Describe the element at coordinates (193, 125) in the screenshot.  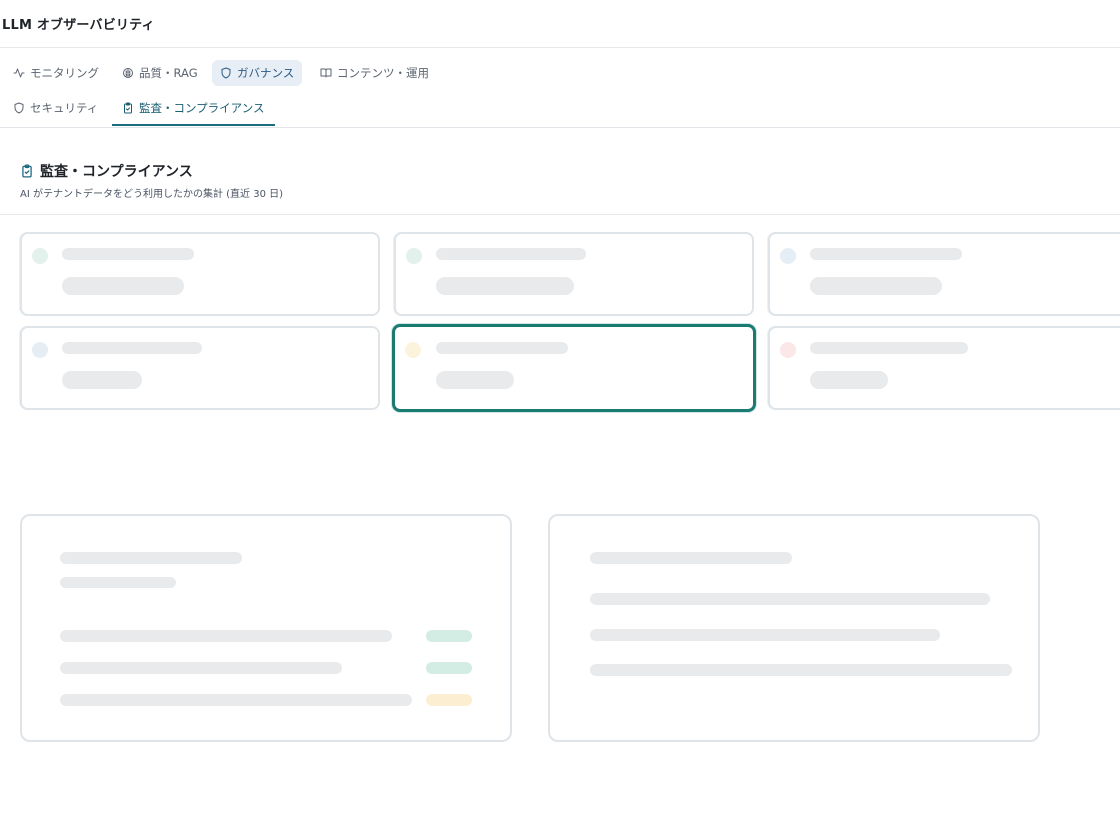
I see `active-subtab-indicator` at that location.